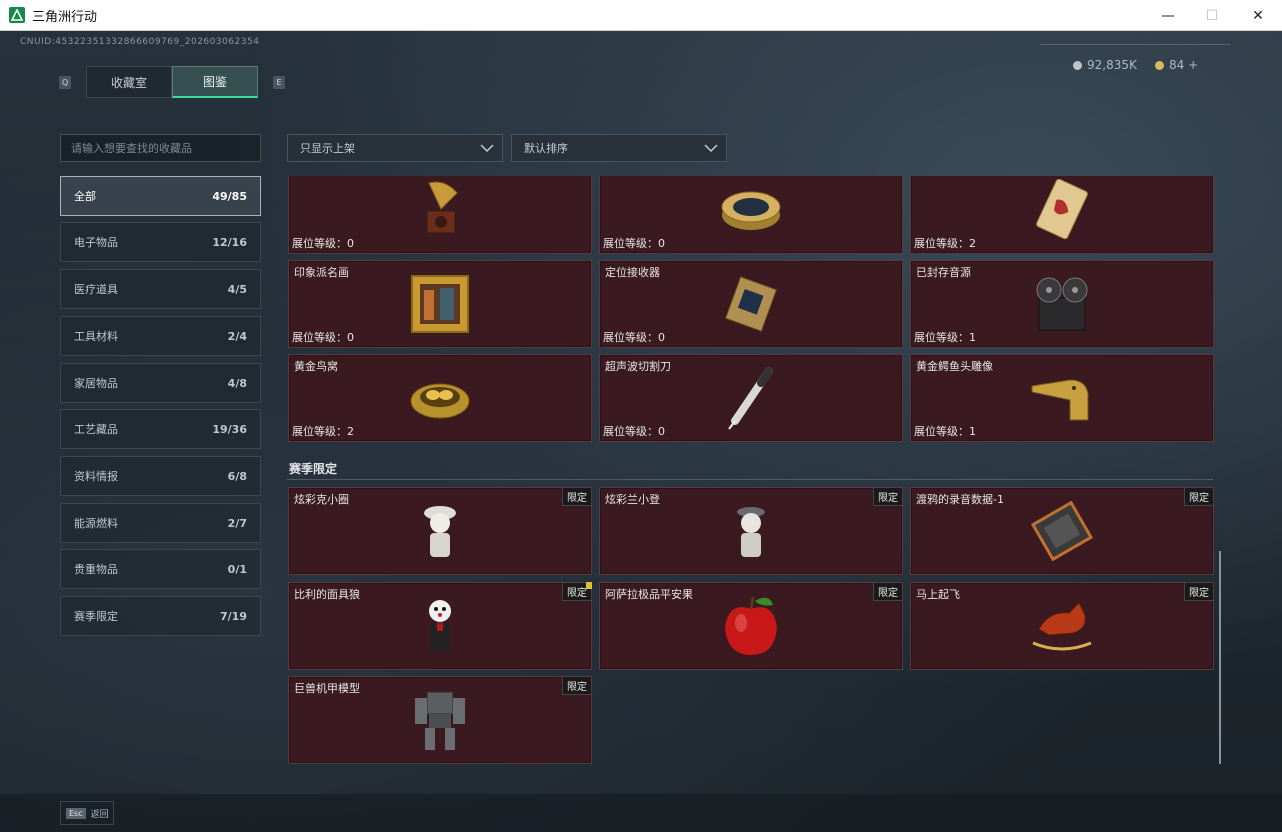  What do you see at coordinates (1184, 65) in the screenshot?
I see `currency-gold-value: 84 +` at bounding box center [1184, 65].